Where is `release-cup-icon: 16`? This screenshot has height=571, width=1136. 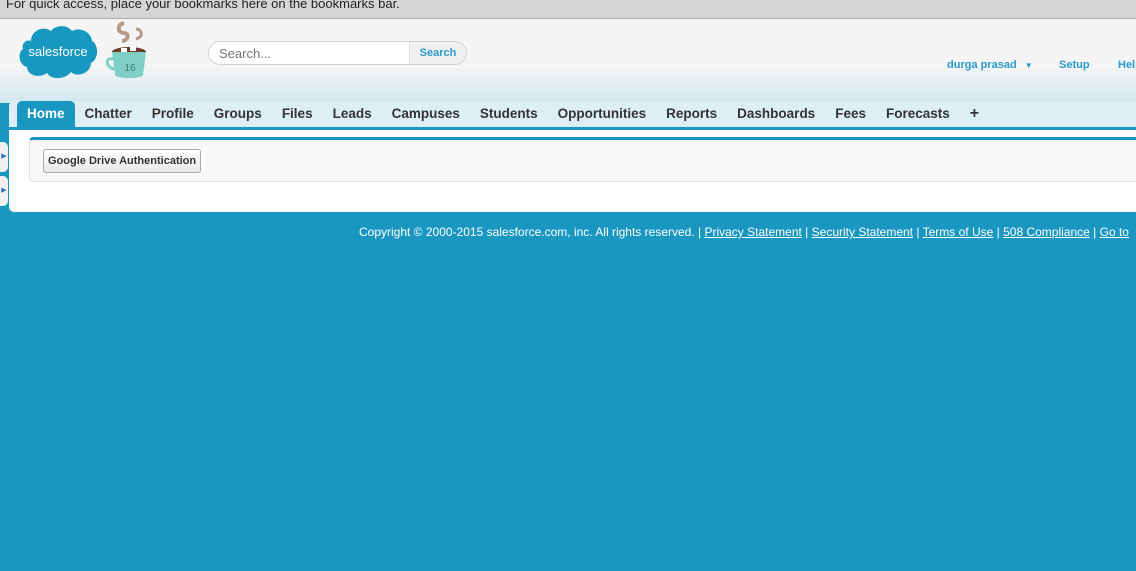 release-cup-icon: 16 is located at coordinates (125, 49).